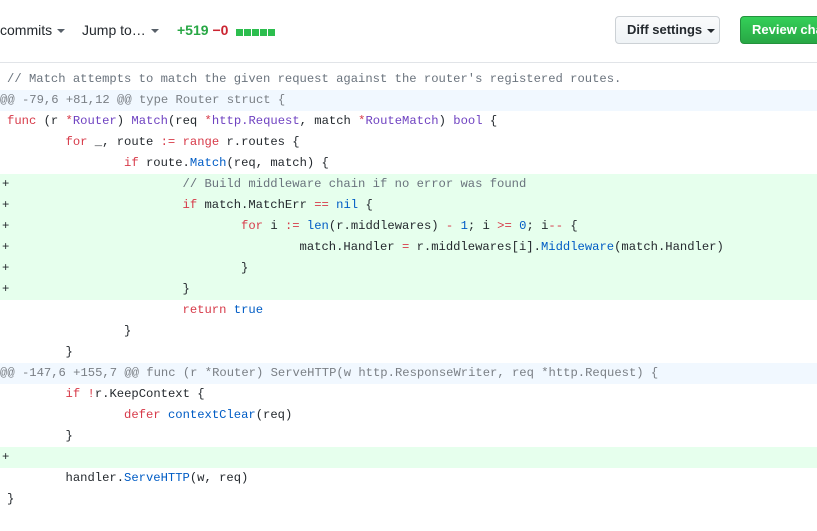  I want to click on review-changes-label: Review changes, so click(784, 29).